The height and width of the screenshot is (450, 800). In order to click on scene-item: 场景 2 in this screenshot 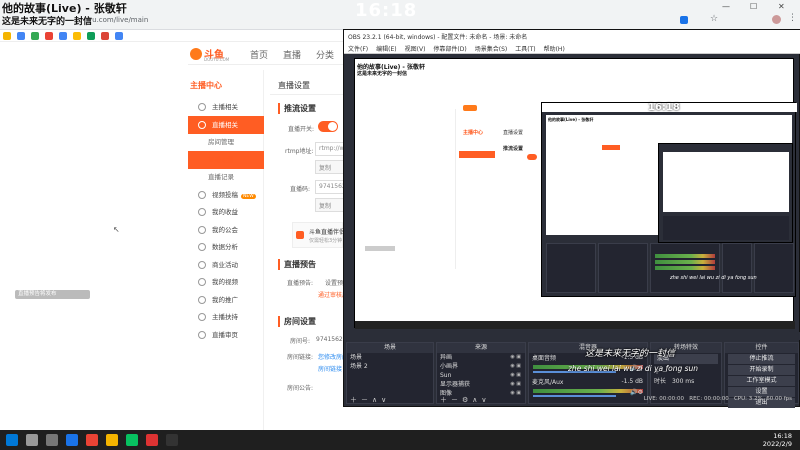, I will do `click(390, 366)`.